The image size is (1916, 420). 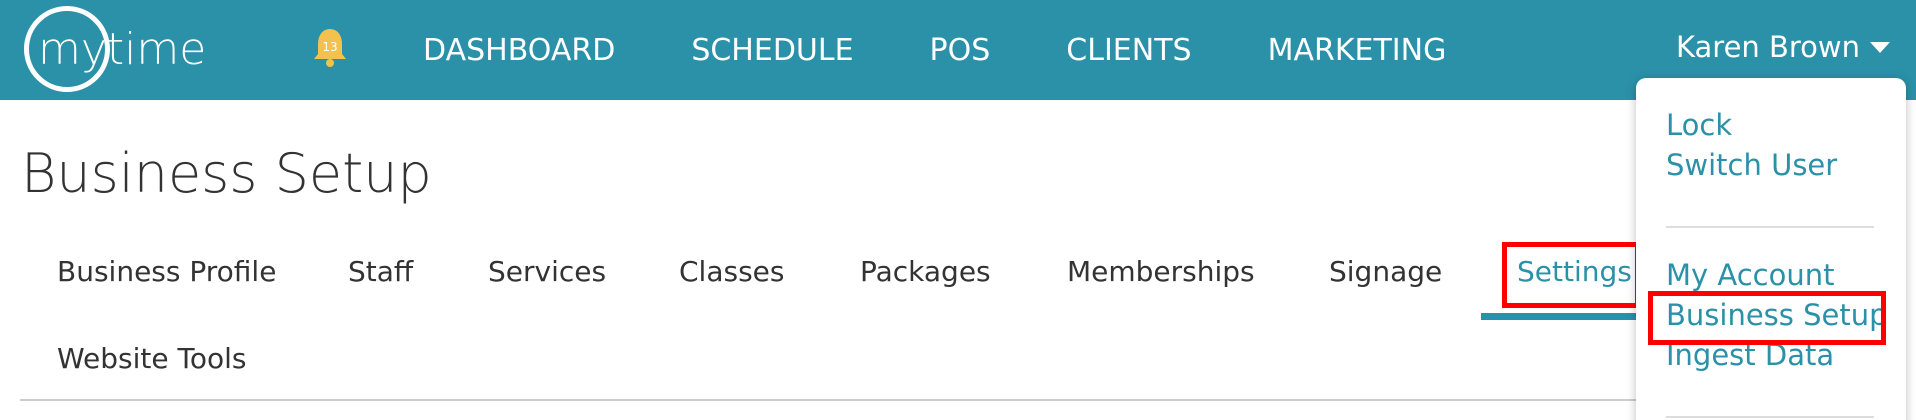 I want to click on tab-services: Services, so click(x=547, y=271).